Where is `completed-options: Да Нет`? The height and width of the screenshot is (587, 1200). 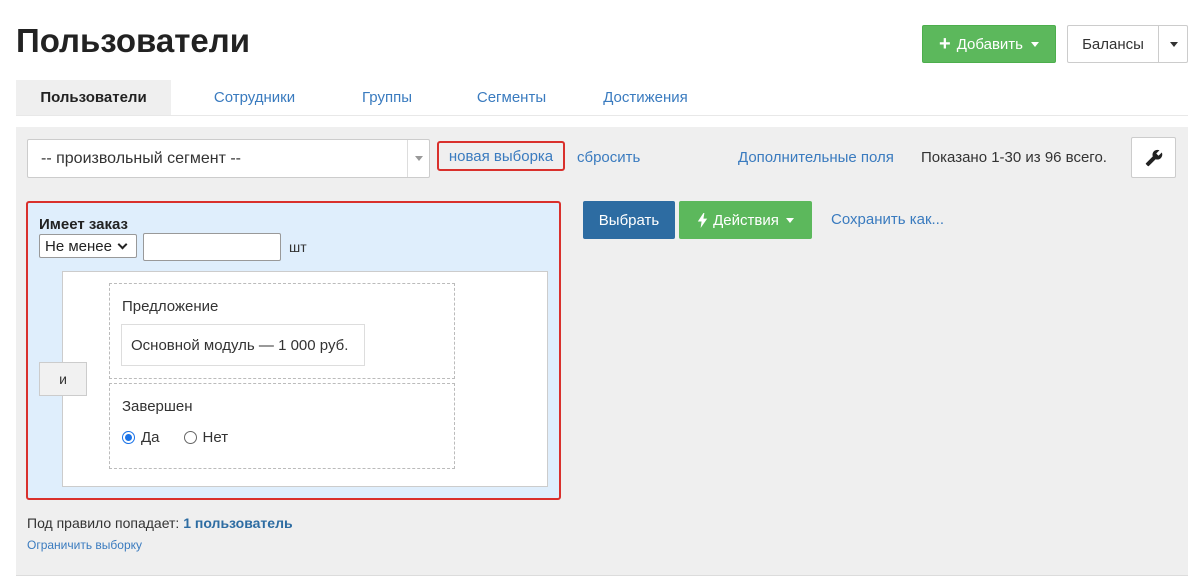
completed-options: Да Нет is located at coordinates (175, 437).